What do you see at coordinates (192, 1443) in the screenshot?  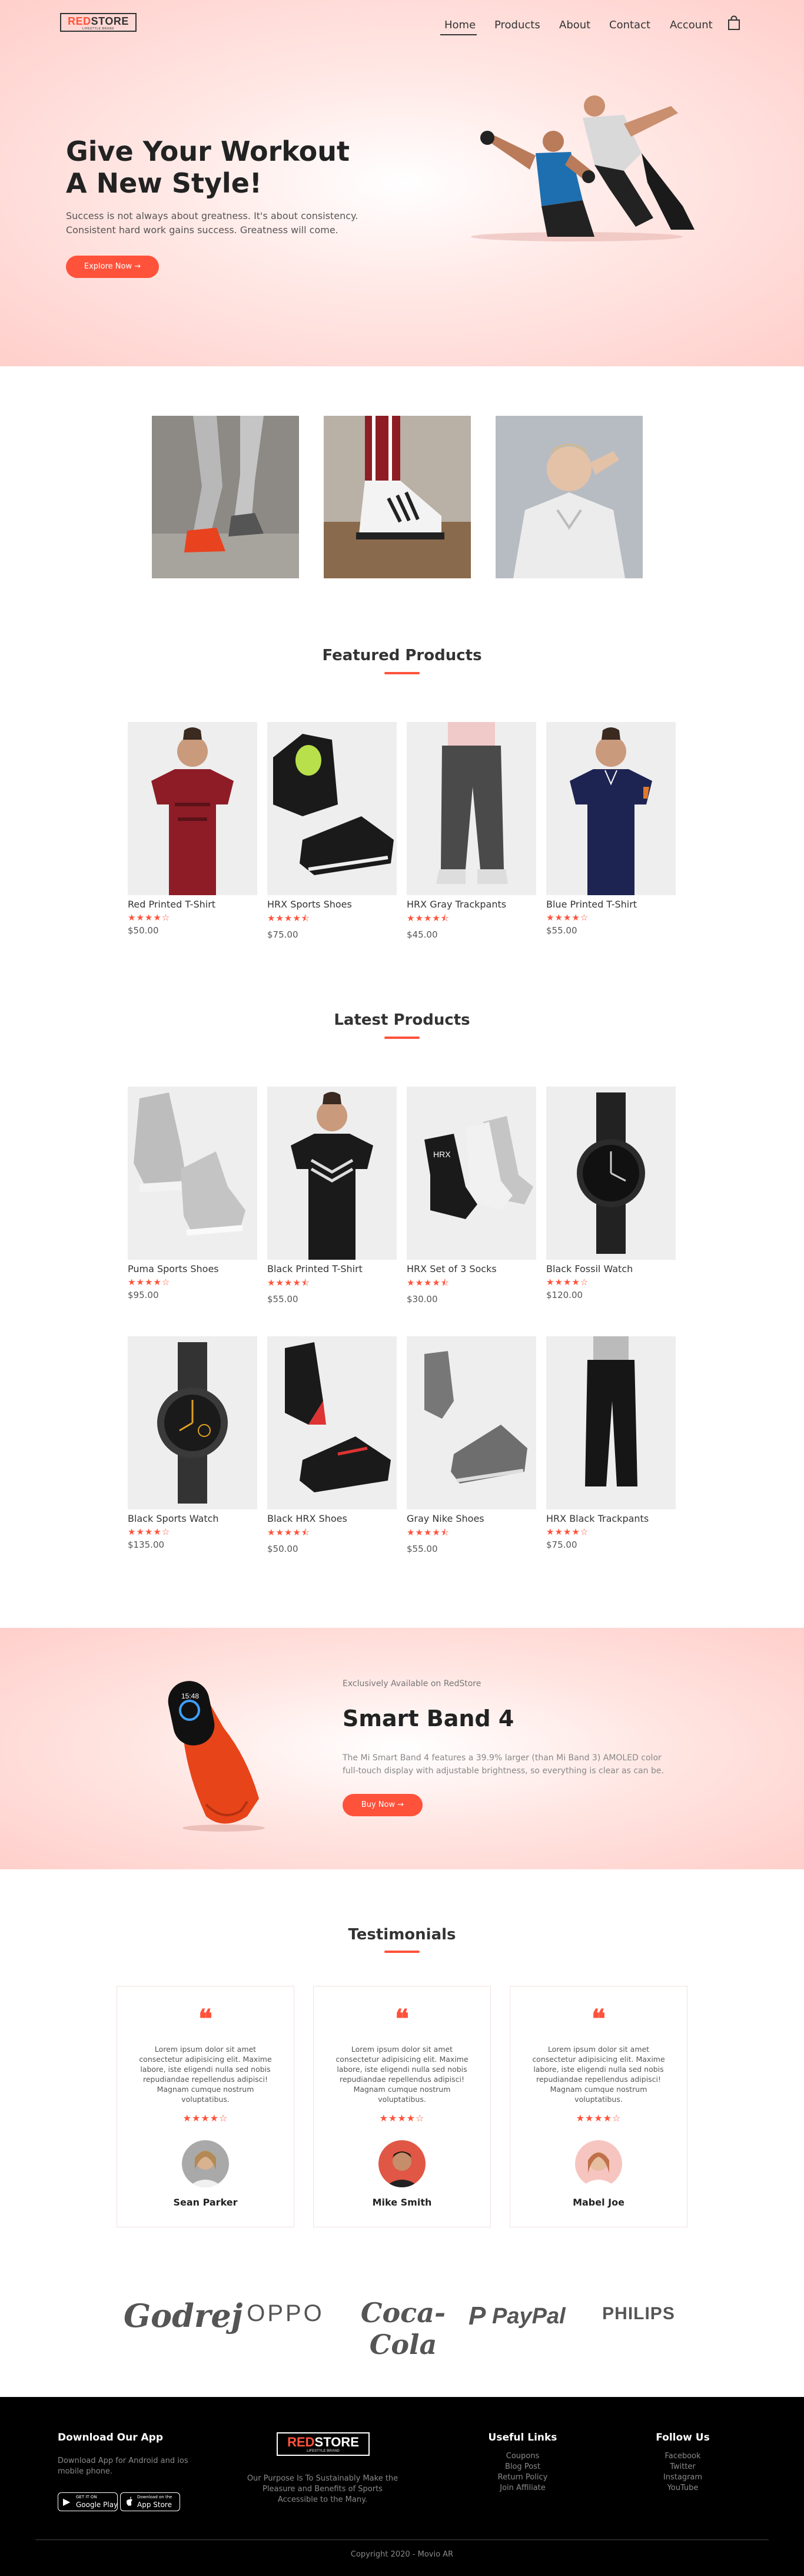 I see `product-card: Black Sports Watch ★★★★☆ $135.00` at bounding box center [192, 1443].